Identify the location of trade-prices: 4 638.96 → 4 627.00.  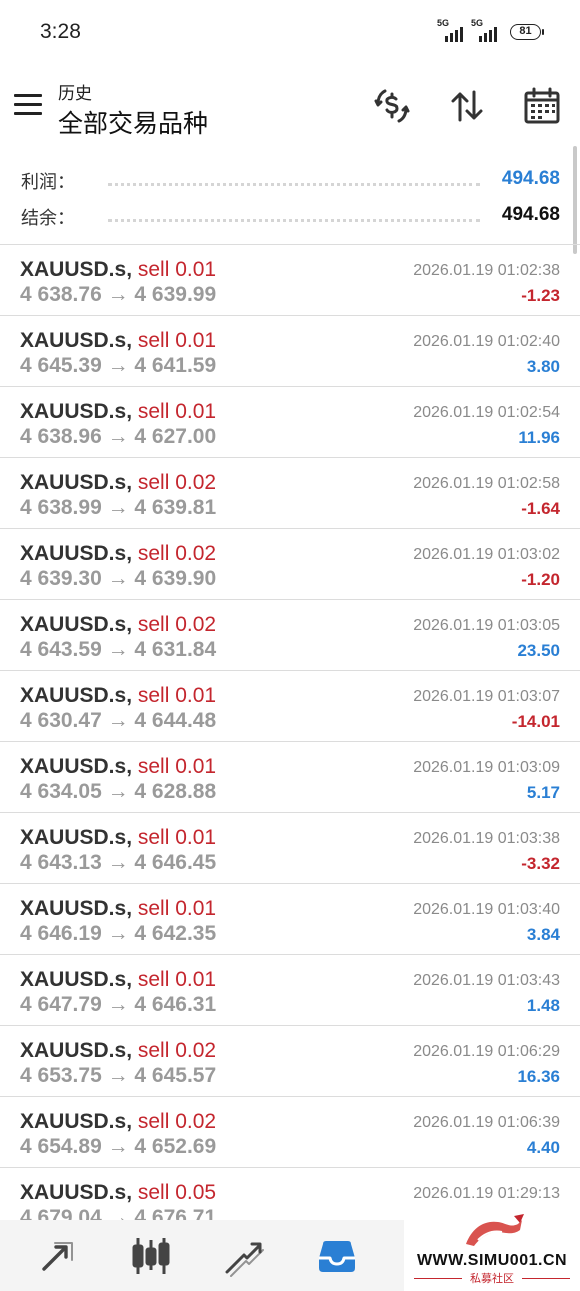
(118, 436).